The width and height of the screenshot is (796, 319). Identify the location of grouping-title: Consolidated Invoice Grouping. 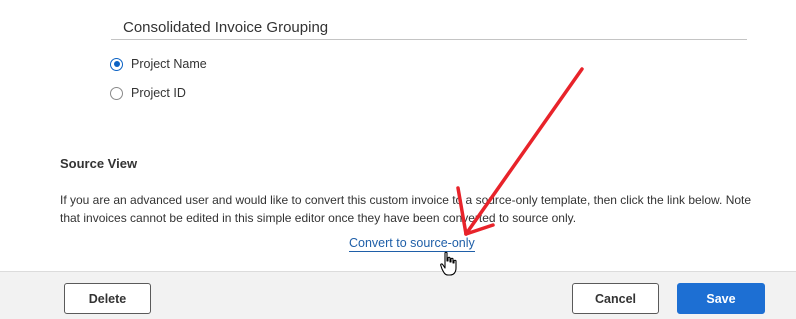
(226, 27).